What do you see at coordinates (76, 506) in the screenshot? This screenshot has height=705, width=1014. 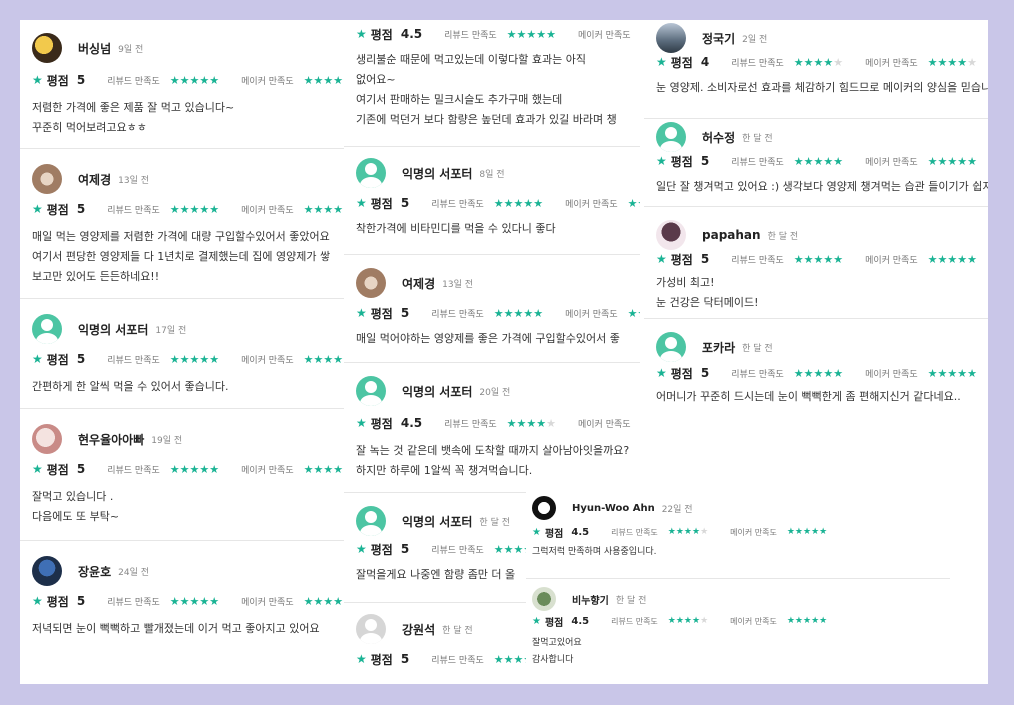 I see `review-text: 잘먹고 있습니다 . 다음에도 또 부탁~` at bounding box center [76, 506].